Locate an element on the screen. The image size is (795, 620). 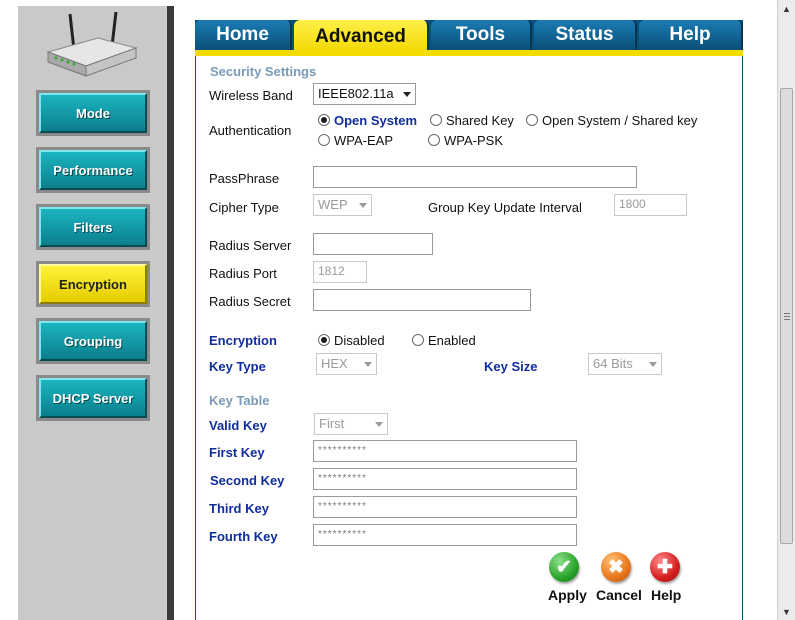
first-key-label: First Key is located at coordinates (237, 452).